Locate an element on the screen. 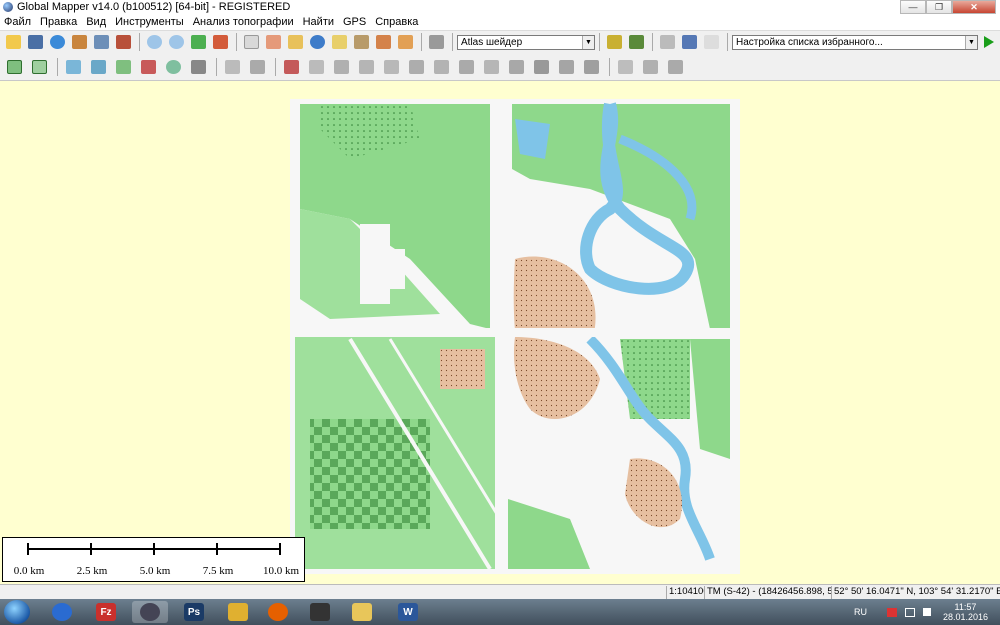  taskbar-google-earth is located at coordinates (62, 612).